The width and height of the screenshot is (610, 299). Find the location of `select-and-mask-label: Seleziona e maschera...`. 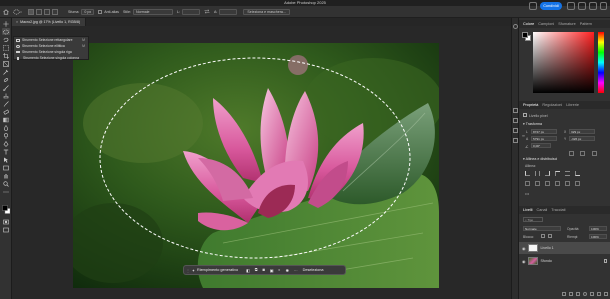

select-and-mask-label: Seleziona e maschera... is located at coordinates (266, 11).